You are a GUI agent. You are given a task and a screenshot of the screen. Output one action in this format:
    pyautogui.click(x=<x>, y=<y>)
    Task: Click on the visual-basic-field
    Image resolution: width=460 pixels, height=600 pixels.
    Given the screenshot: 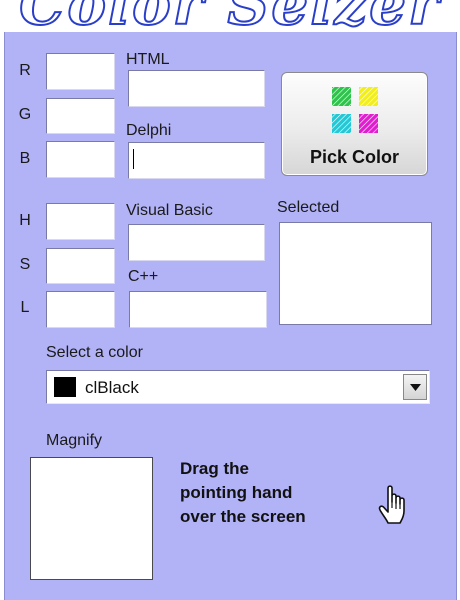 What is the action you would take?
    pyautogui.click(x=196, y=242)
    